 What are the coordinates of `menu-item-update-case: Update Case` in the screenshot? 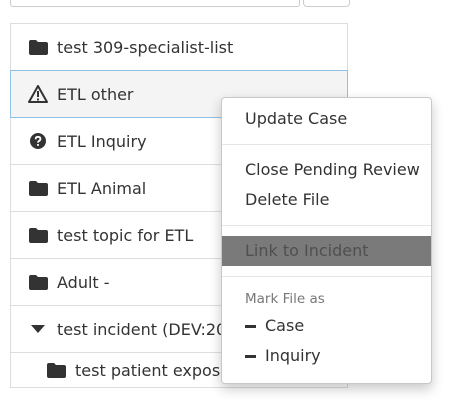 It's located at (326, 119).